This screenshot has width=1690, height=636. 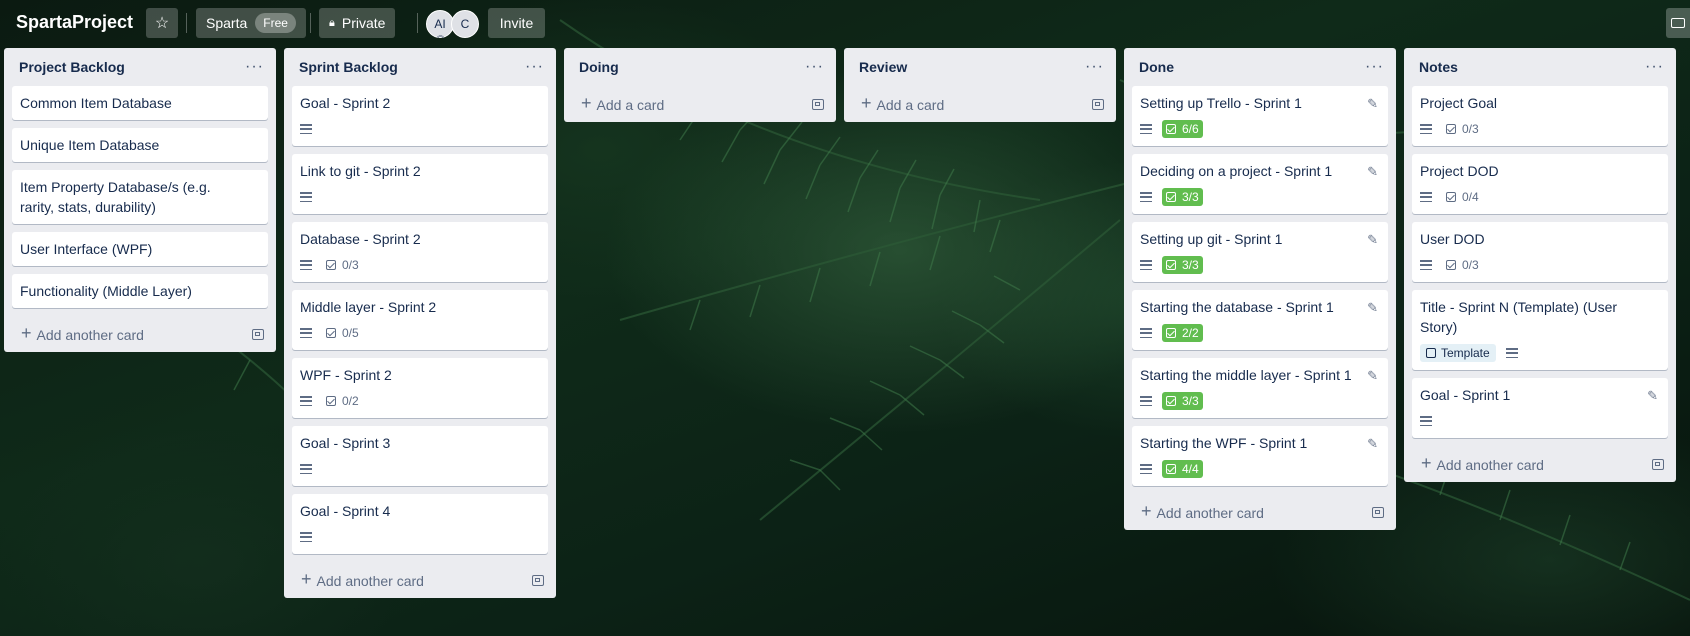 What do you see at coordinates (1540, 116) in the screenshot?
I see `card: Project Goal 0/3` at bounding box center [1540, 116].